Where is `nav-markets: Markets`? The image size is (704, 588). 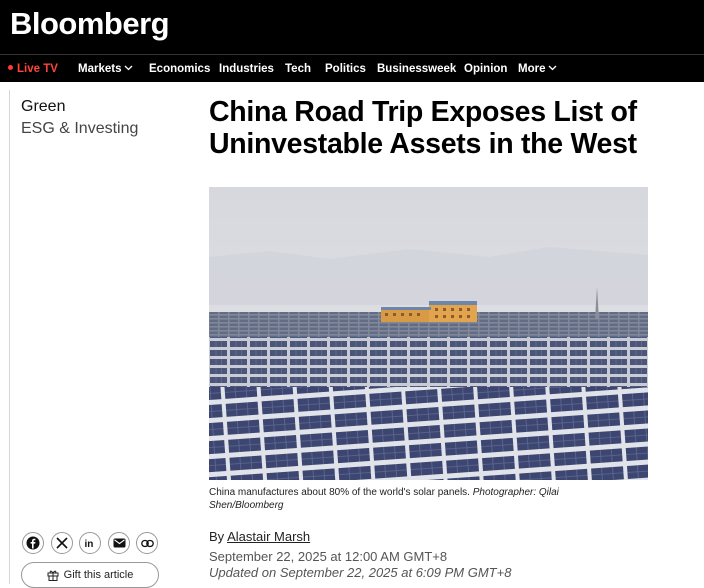 nav-markets: Markets is located at coordinates (105, 69).